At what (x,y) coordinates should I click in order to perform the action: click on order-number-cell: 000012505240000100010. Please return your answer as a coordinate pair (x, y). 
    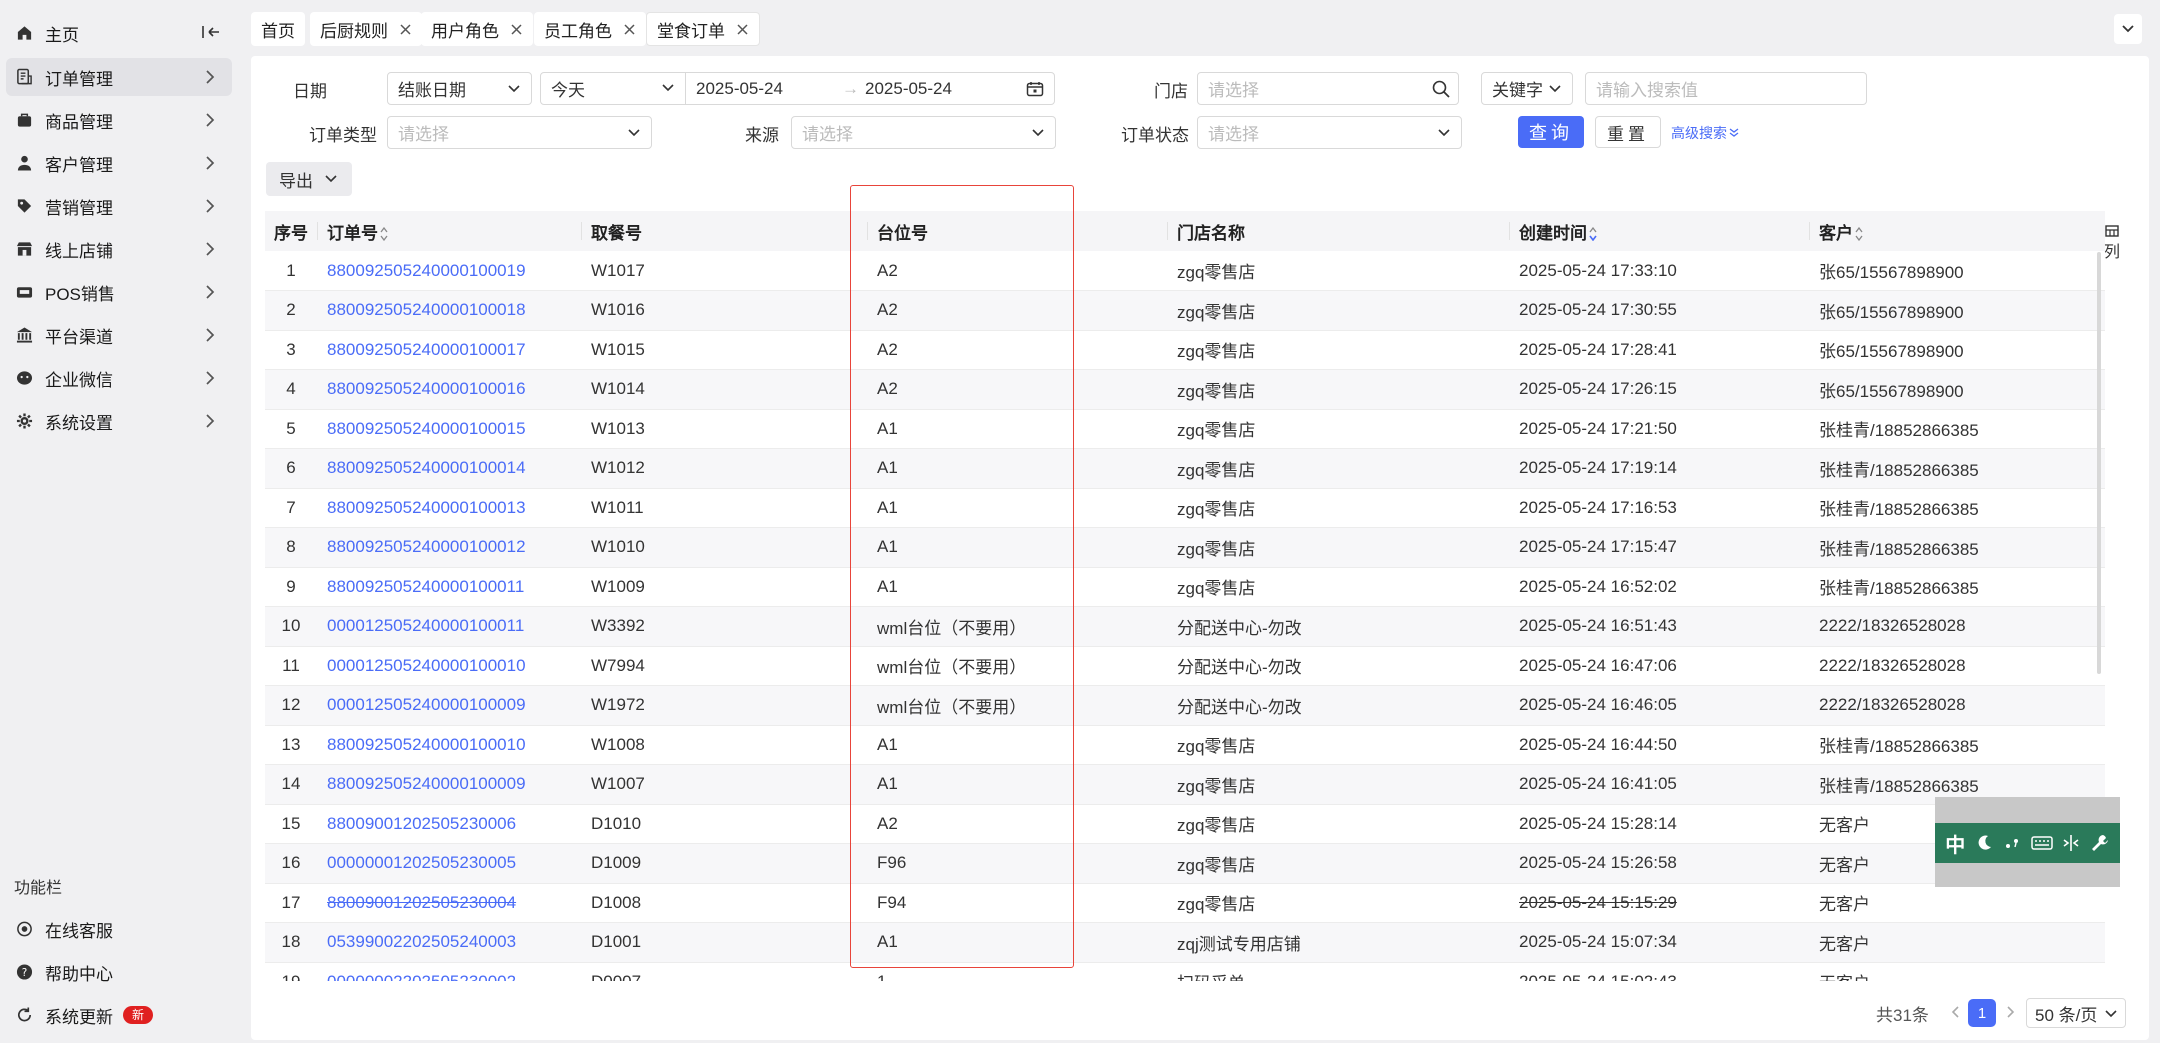
    Looking at the image, I should click on (449, 666).